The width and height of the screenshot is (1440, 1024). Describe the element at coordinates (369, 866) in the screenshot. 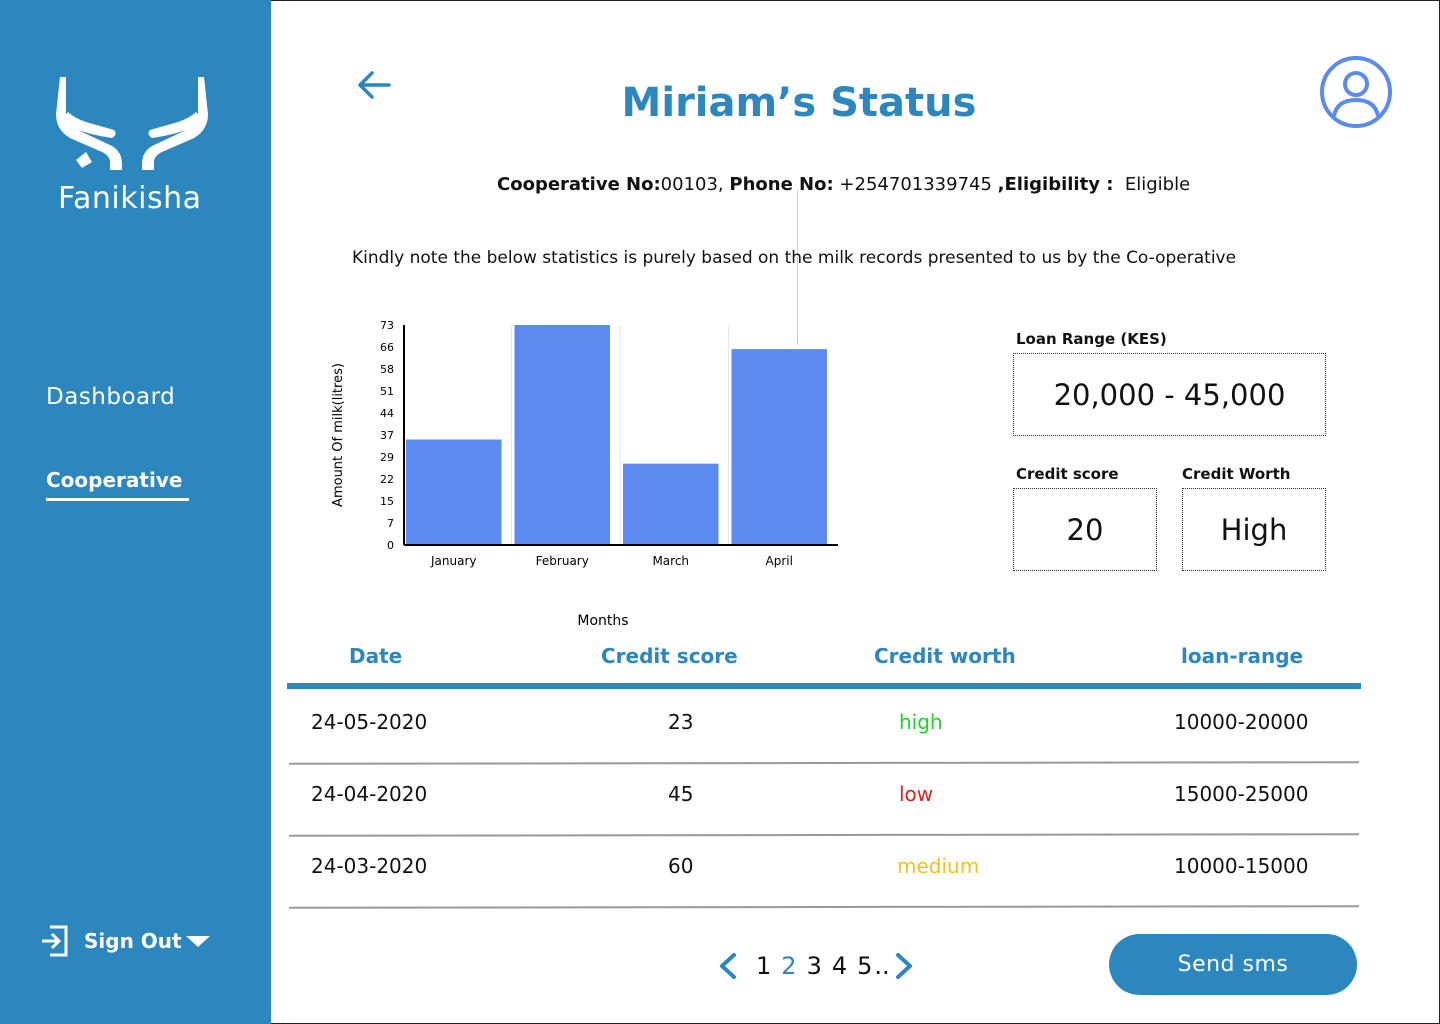

I see `cell-date: 24-03-2020` at that location.